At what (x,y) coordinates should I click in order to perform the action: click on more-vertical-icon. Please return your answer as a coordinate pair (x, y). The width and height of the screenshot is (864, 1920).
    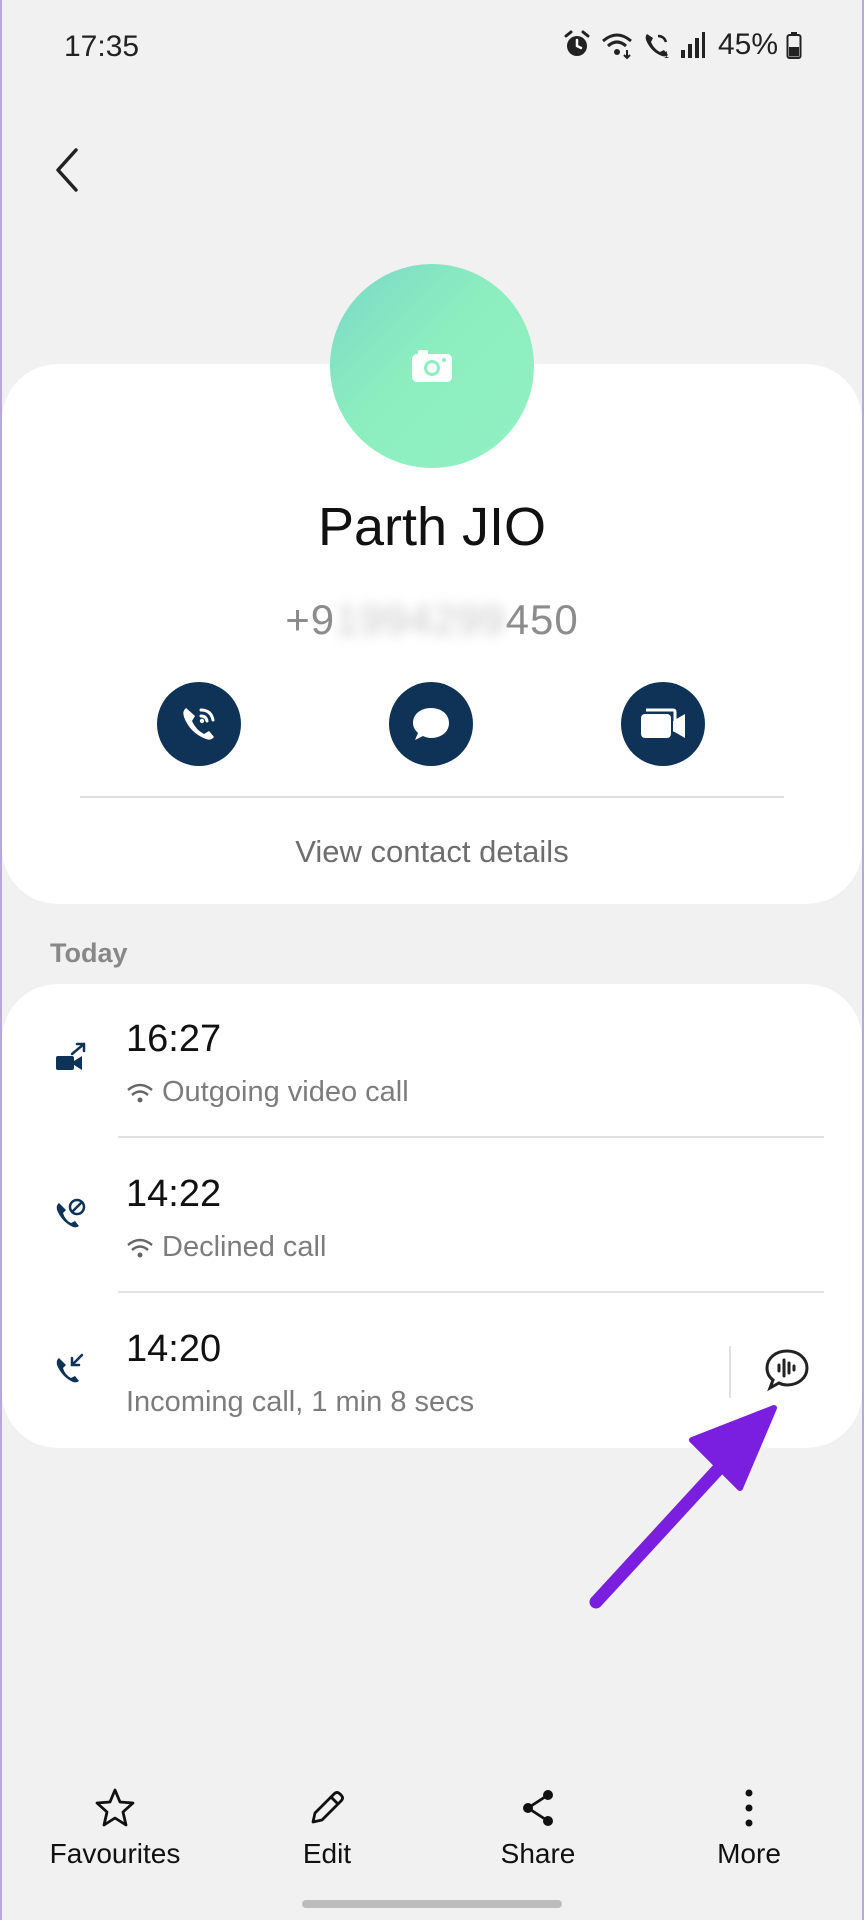
    Looking at the image, I should click on (749, 1808).